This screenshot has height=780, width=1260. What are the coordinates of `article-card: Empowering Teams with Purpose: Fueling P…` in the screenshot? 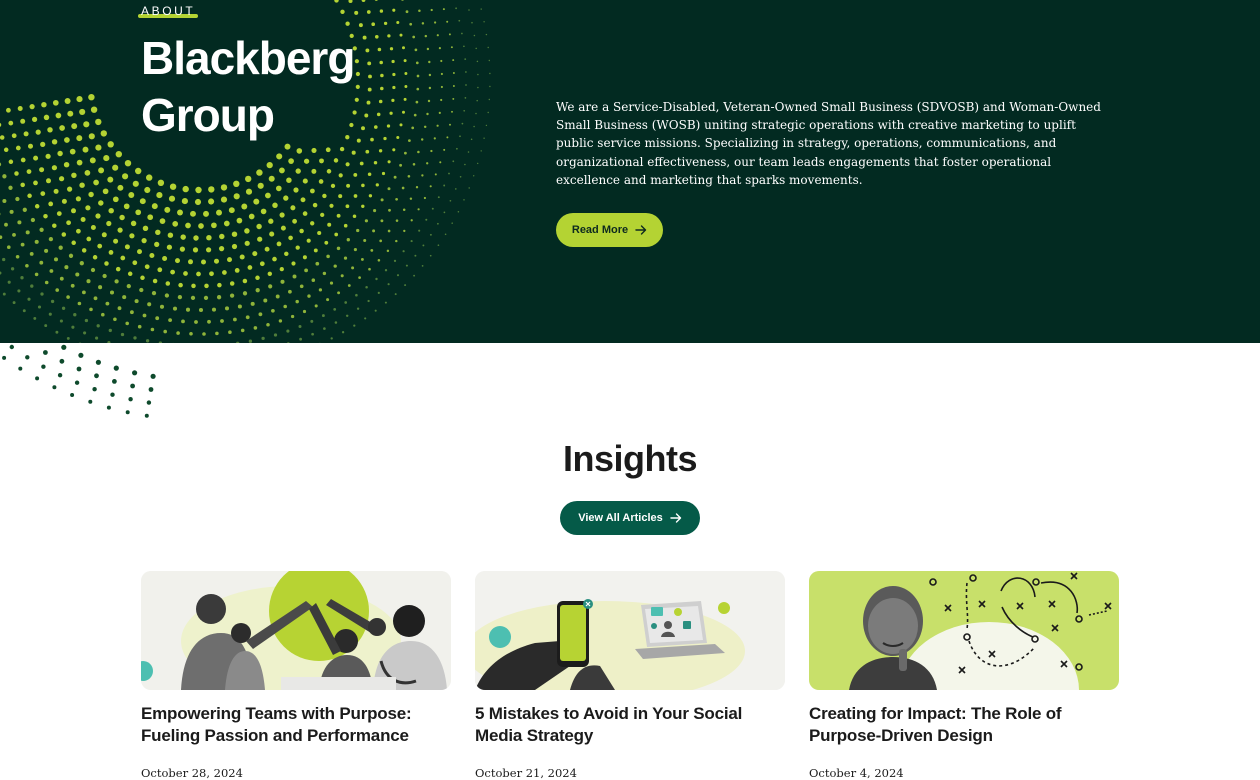 It's located at (296, 675).